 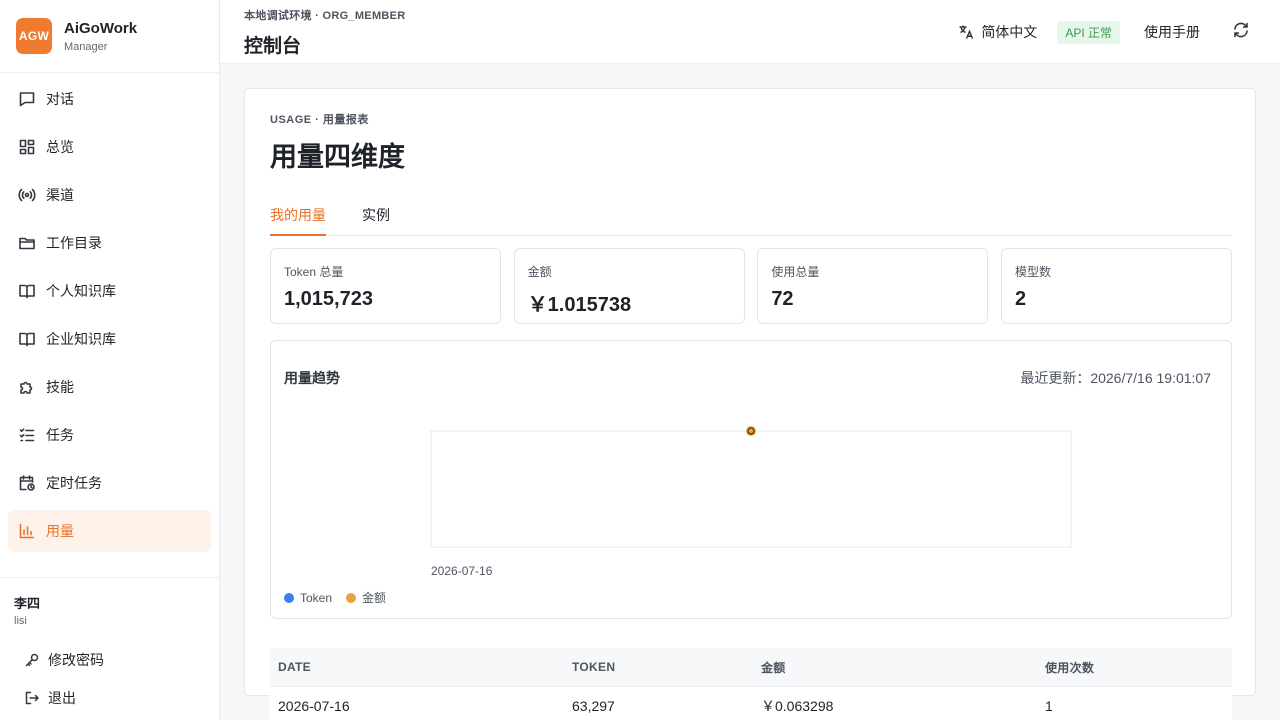 What do you see at coordinates (289, 597) in the screenshot?
I see `legend-swatch-token` at bounding box center [289, 597].